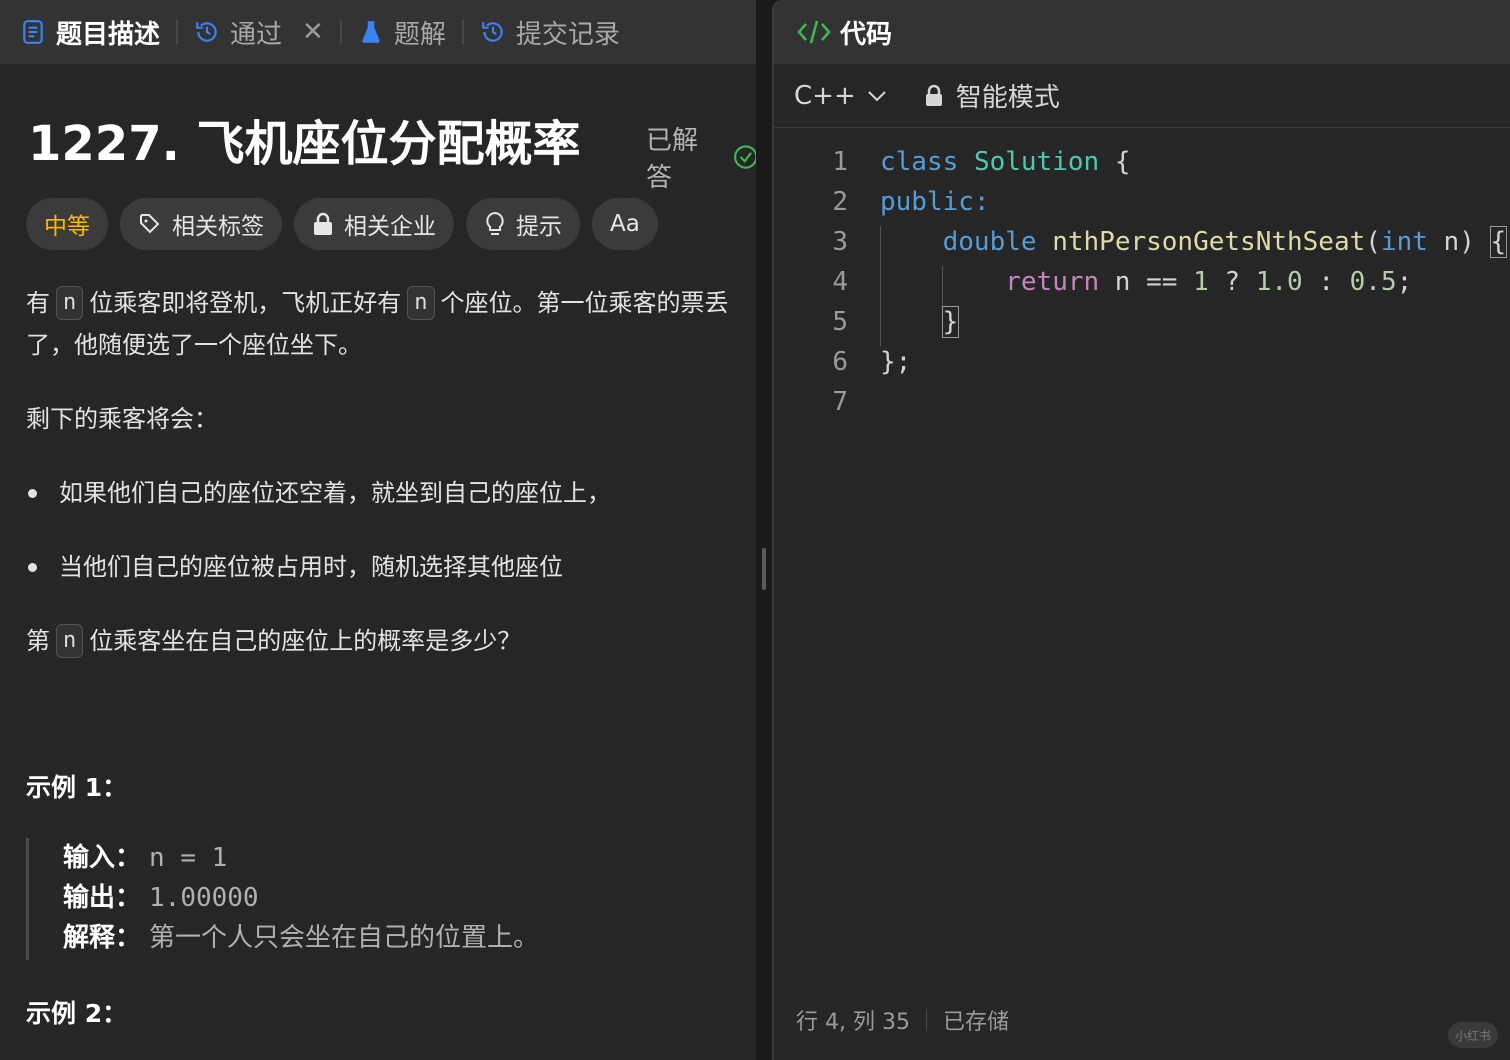 This screenshot has height=1060, width=1510. I want to click on example-1-title: 示例 1：, so click(77, 787).